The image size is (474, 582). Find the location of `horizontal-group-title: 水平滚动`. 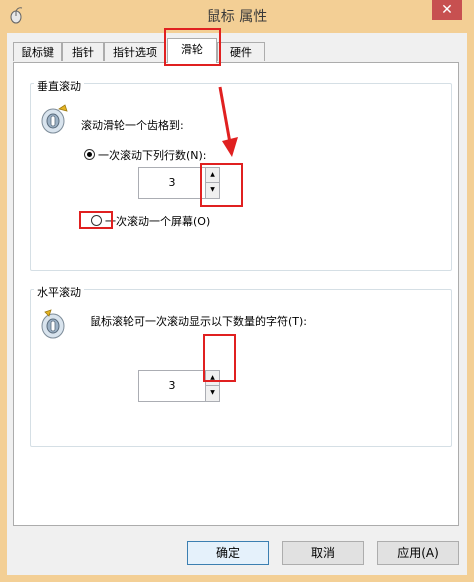

horizontal-group-title: 水平滚动 is located at coordinates (59, 292).